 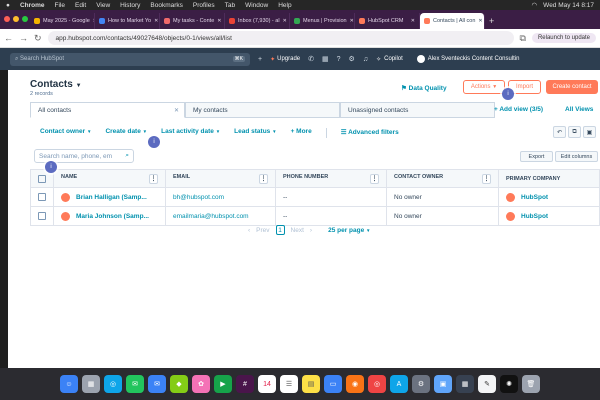 I want to click on filter-contact-owner: Contact owner ▼, so click(x=65, y=133).